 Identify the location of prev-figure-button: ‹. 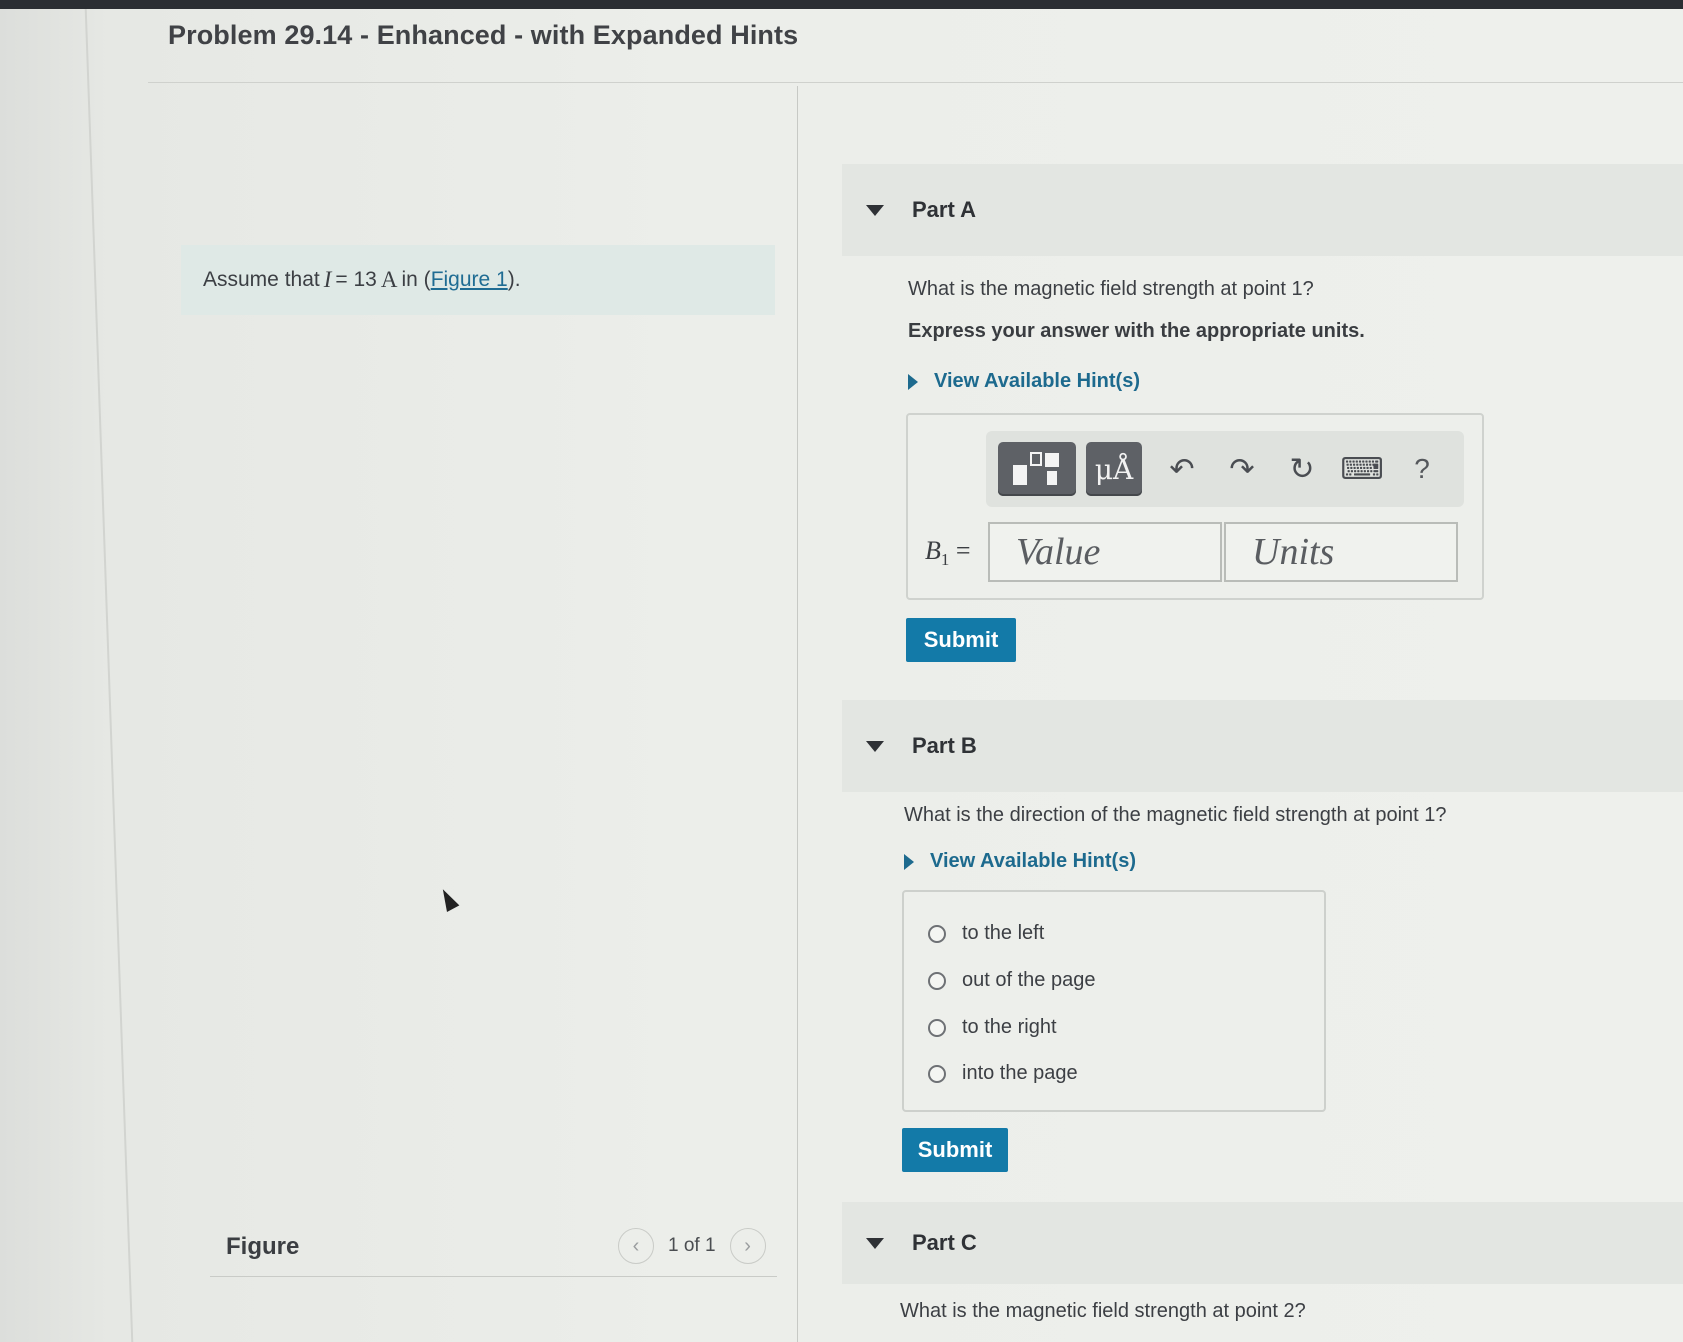
(636, 1246).